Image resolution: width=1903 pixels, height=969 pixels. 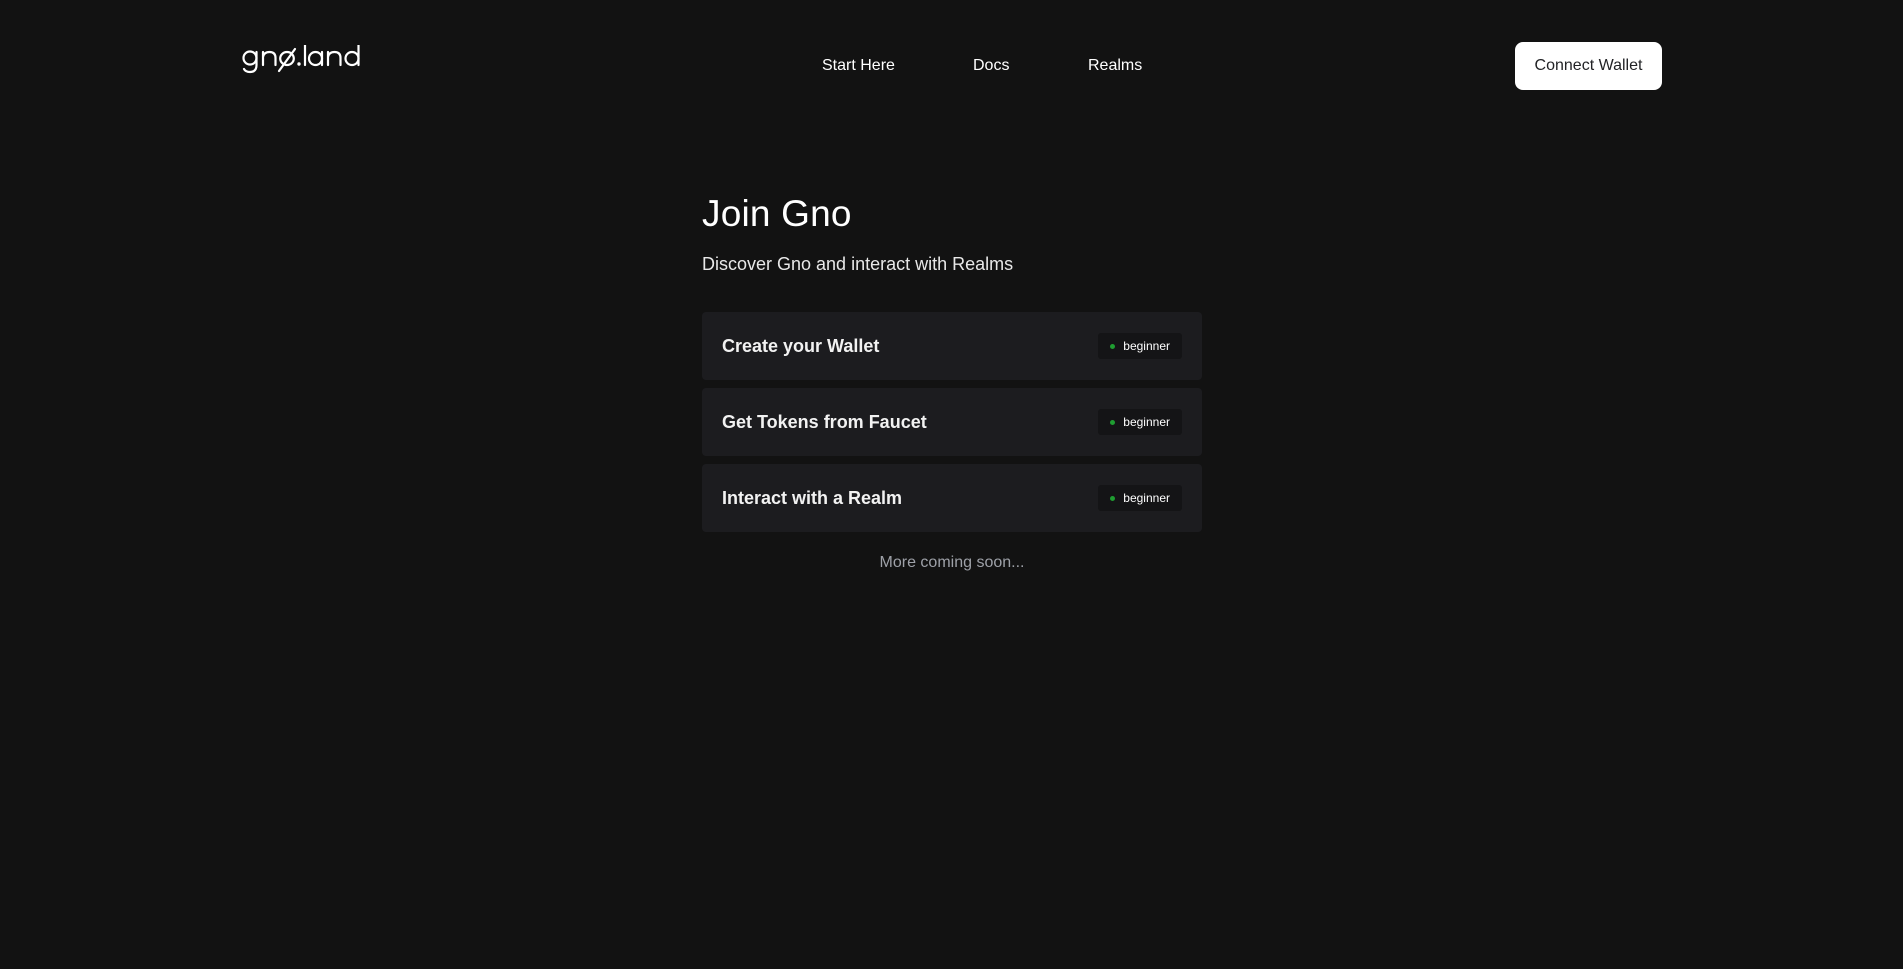 I want to click on site-header: Start Here Docs Realms Connect Wallet, so click(x=951, y=66).